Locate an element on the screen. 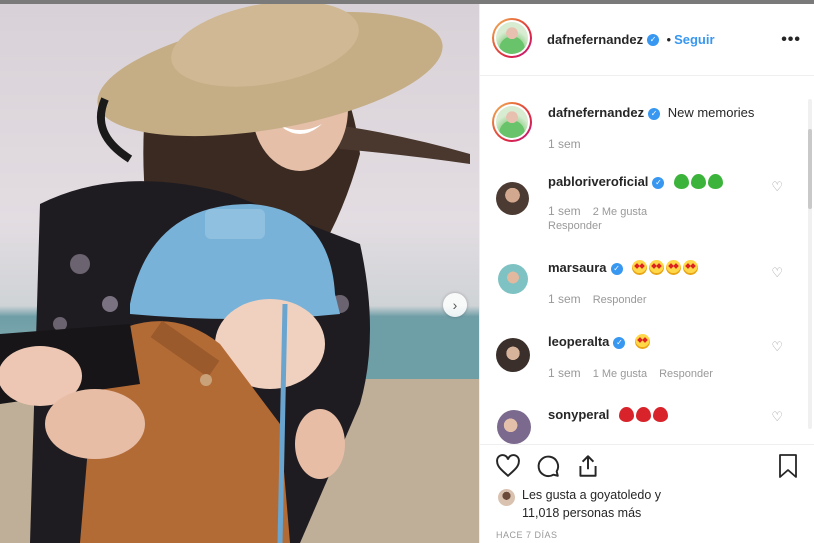  bookmark-icon is located at coordinates (788, 466).